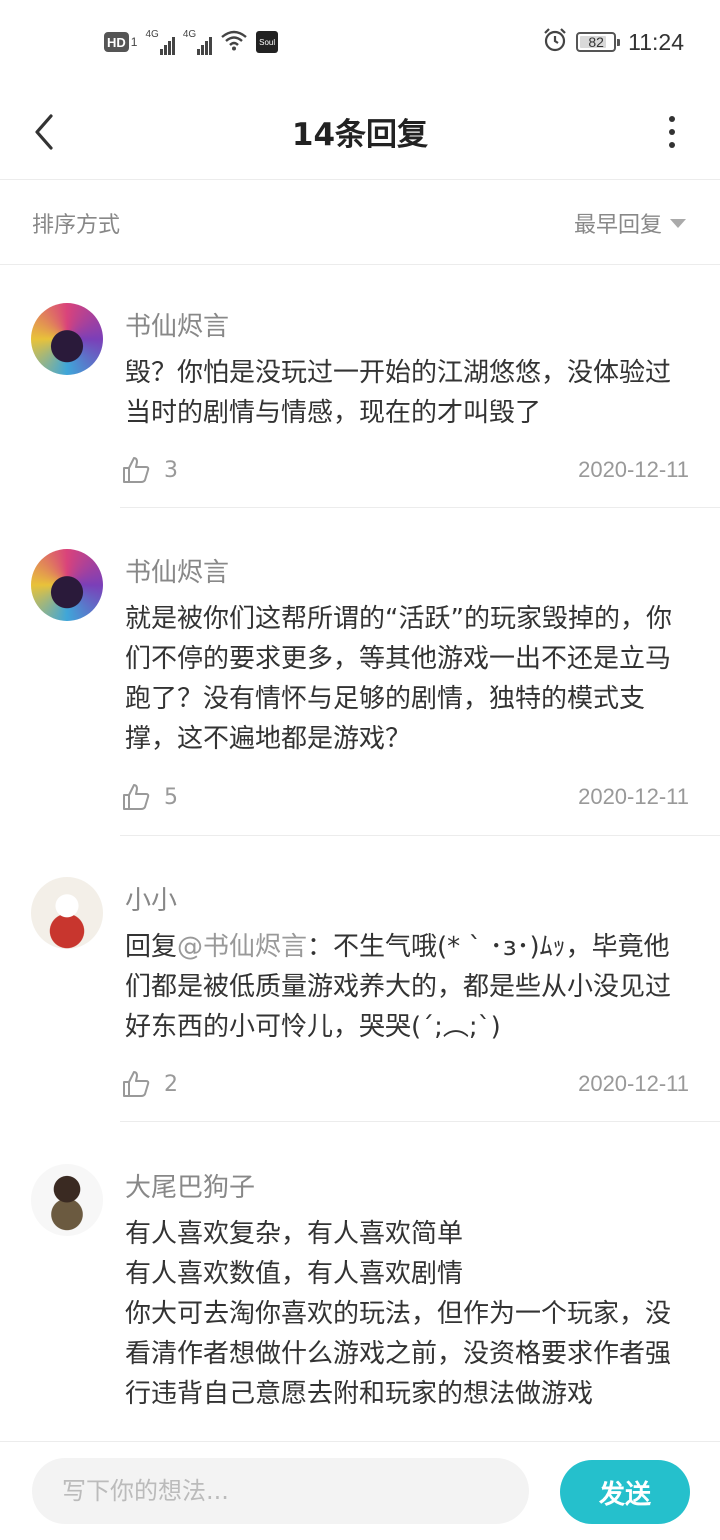  I want to click on reply-prefix: 回复, so click(151, 947).